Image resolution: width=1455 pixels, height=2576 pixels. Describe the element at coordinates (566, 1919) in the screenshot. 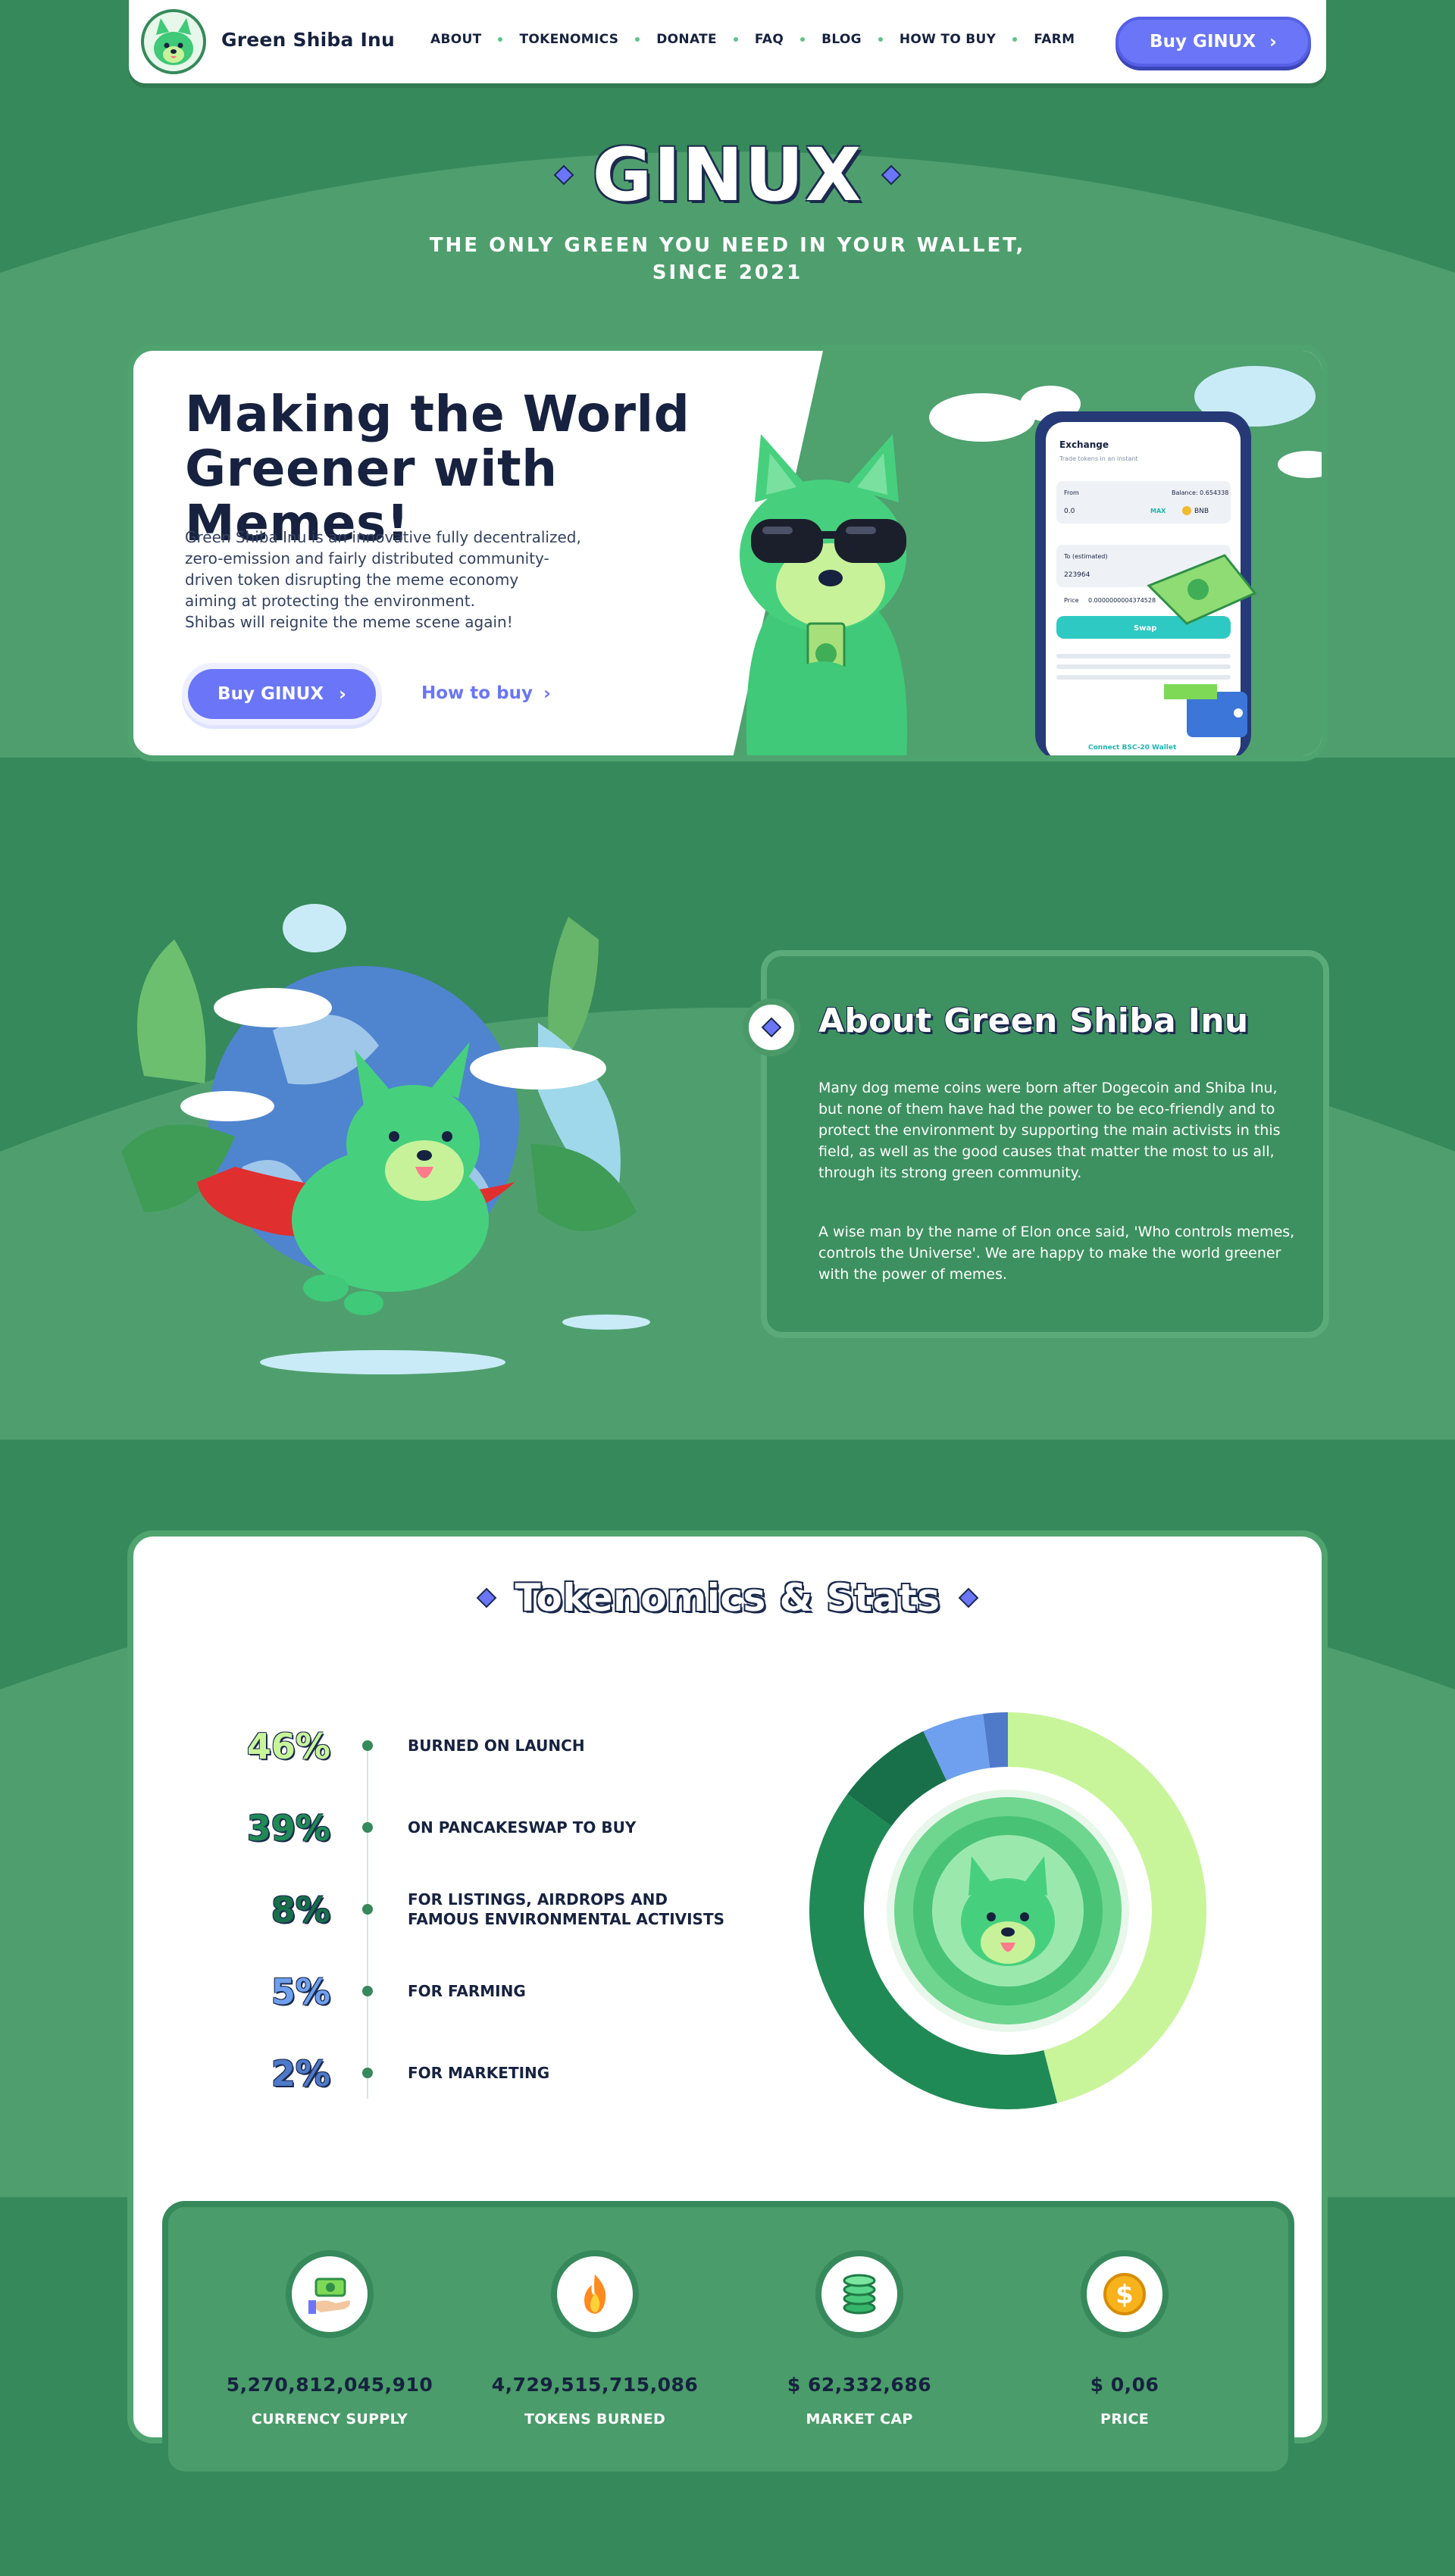

I see `tokenomics-label-line: FAMOUS ENVIRONMENTAL ACTIVISTS` at that location.